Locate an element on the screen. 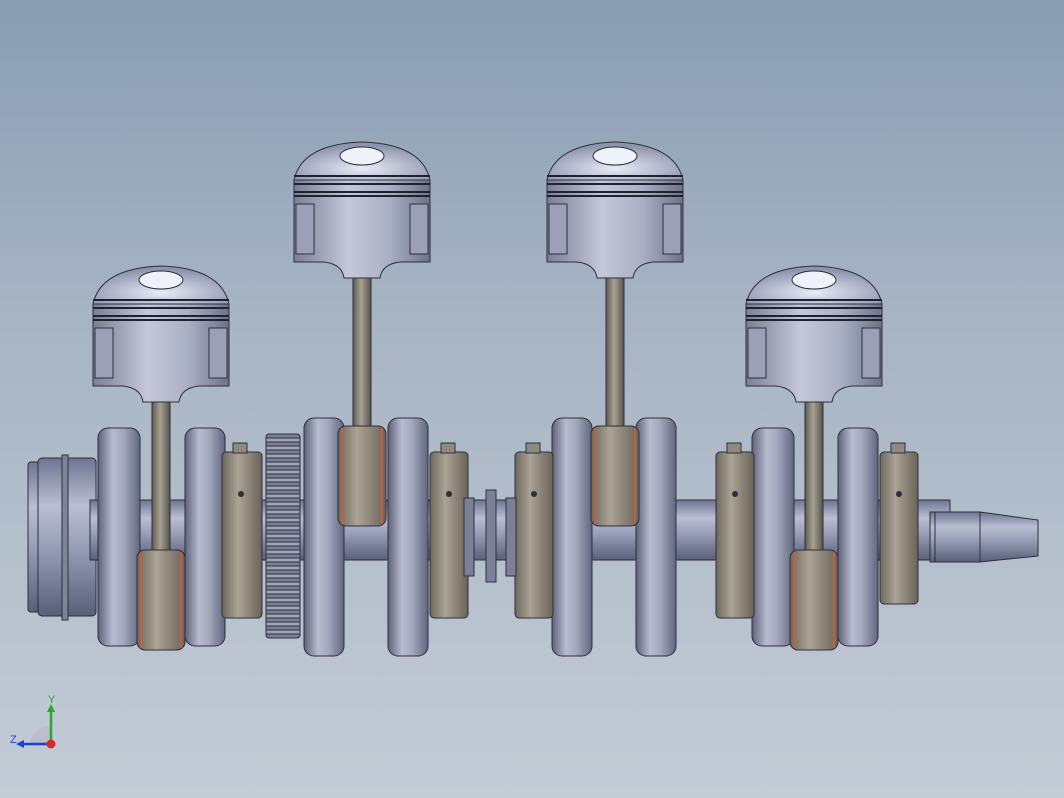 Image resolution: width=1064 pixels, height=798 pixels. y-axis-label: Y is located at coordinates (52, 700).